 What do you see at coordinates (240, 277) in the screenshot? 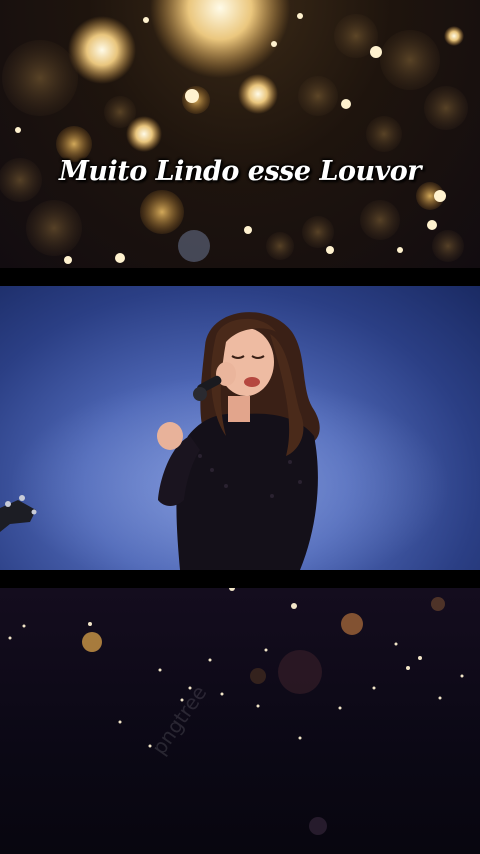
I see `letterbox-top` at bounding box center [240, 277].